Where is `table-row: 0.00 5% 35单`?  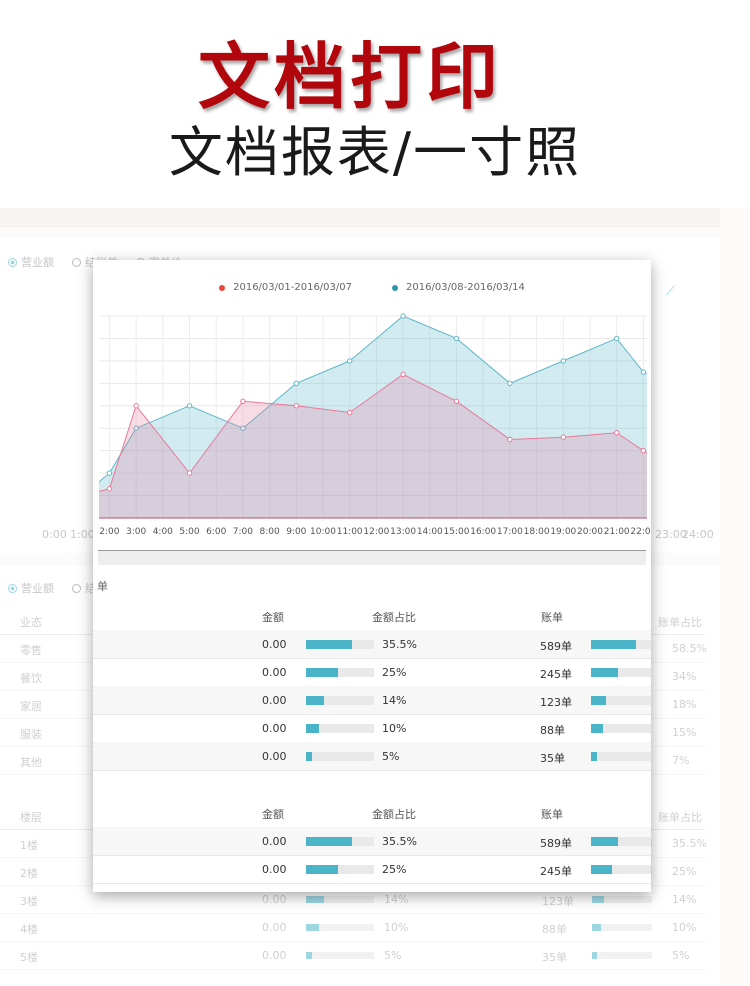 table-row: 0.00 5% 35单 is located at coordinates (372, 756).